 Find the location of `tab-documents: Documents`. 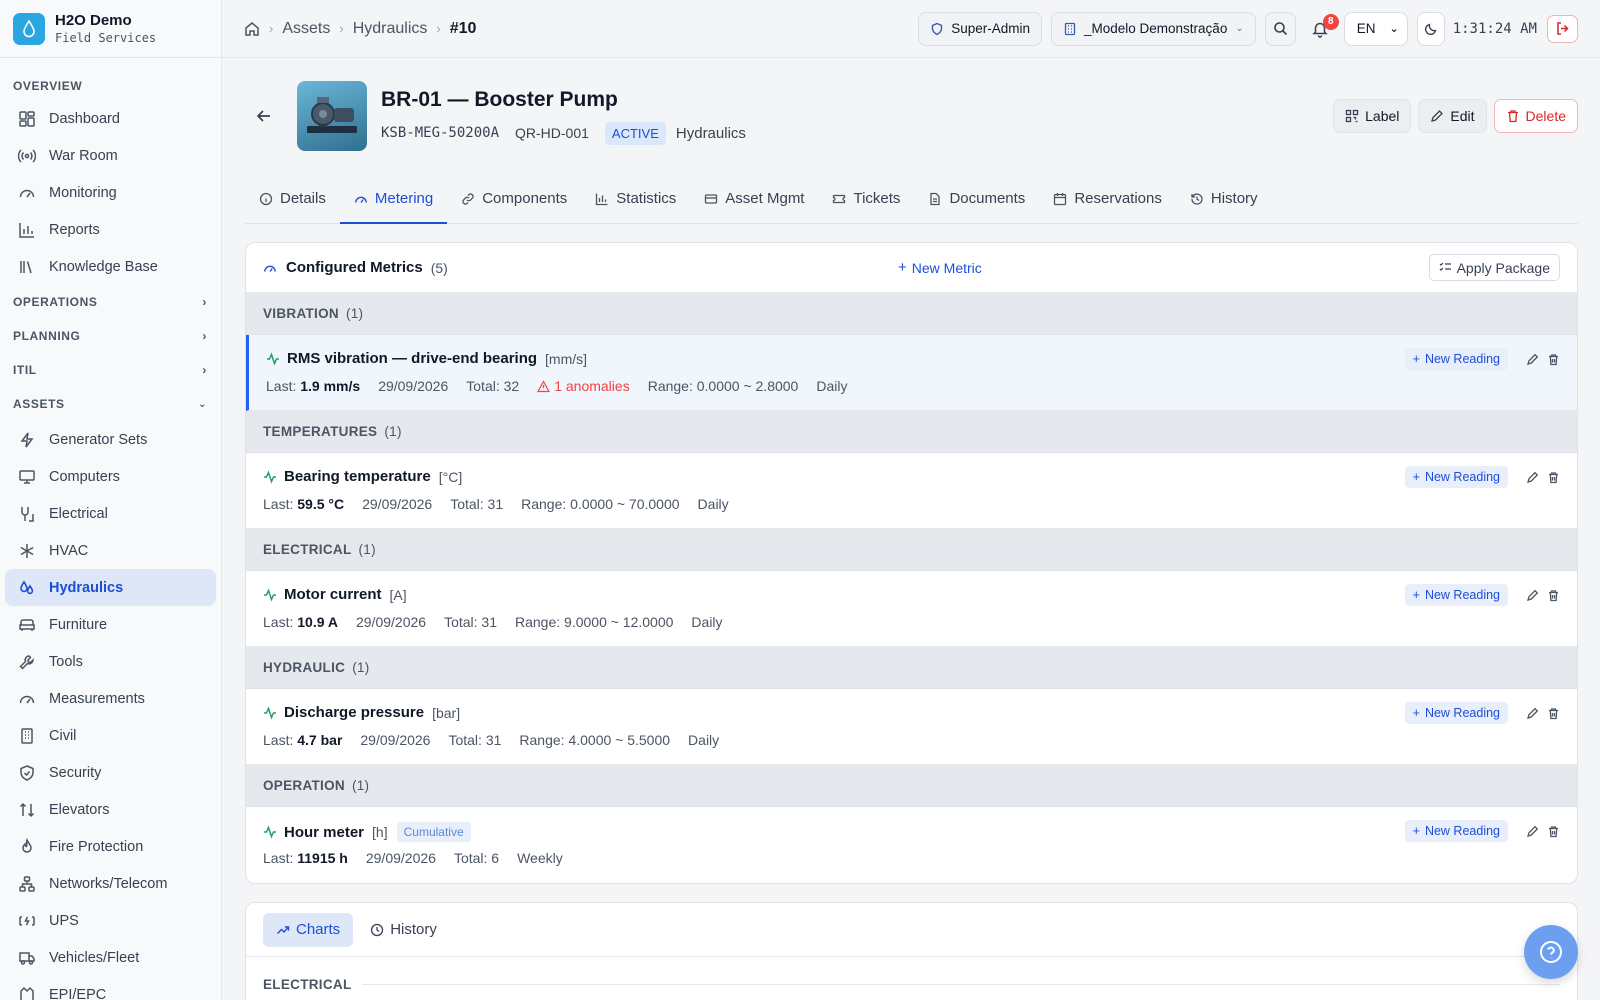

tab-documents: Documents is located at coordinates (976, 198).